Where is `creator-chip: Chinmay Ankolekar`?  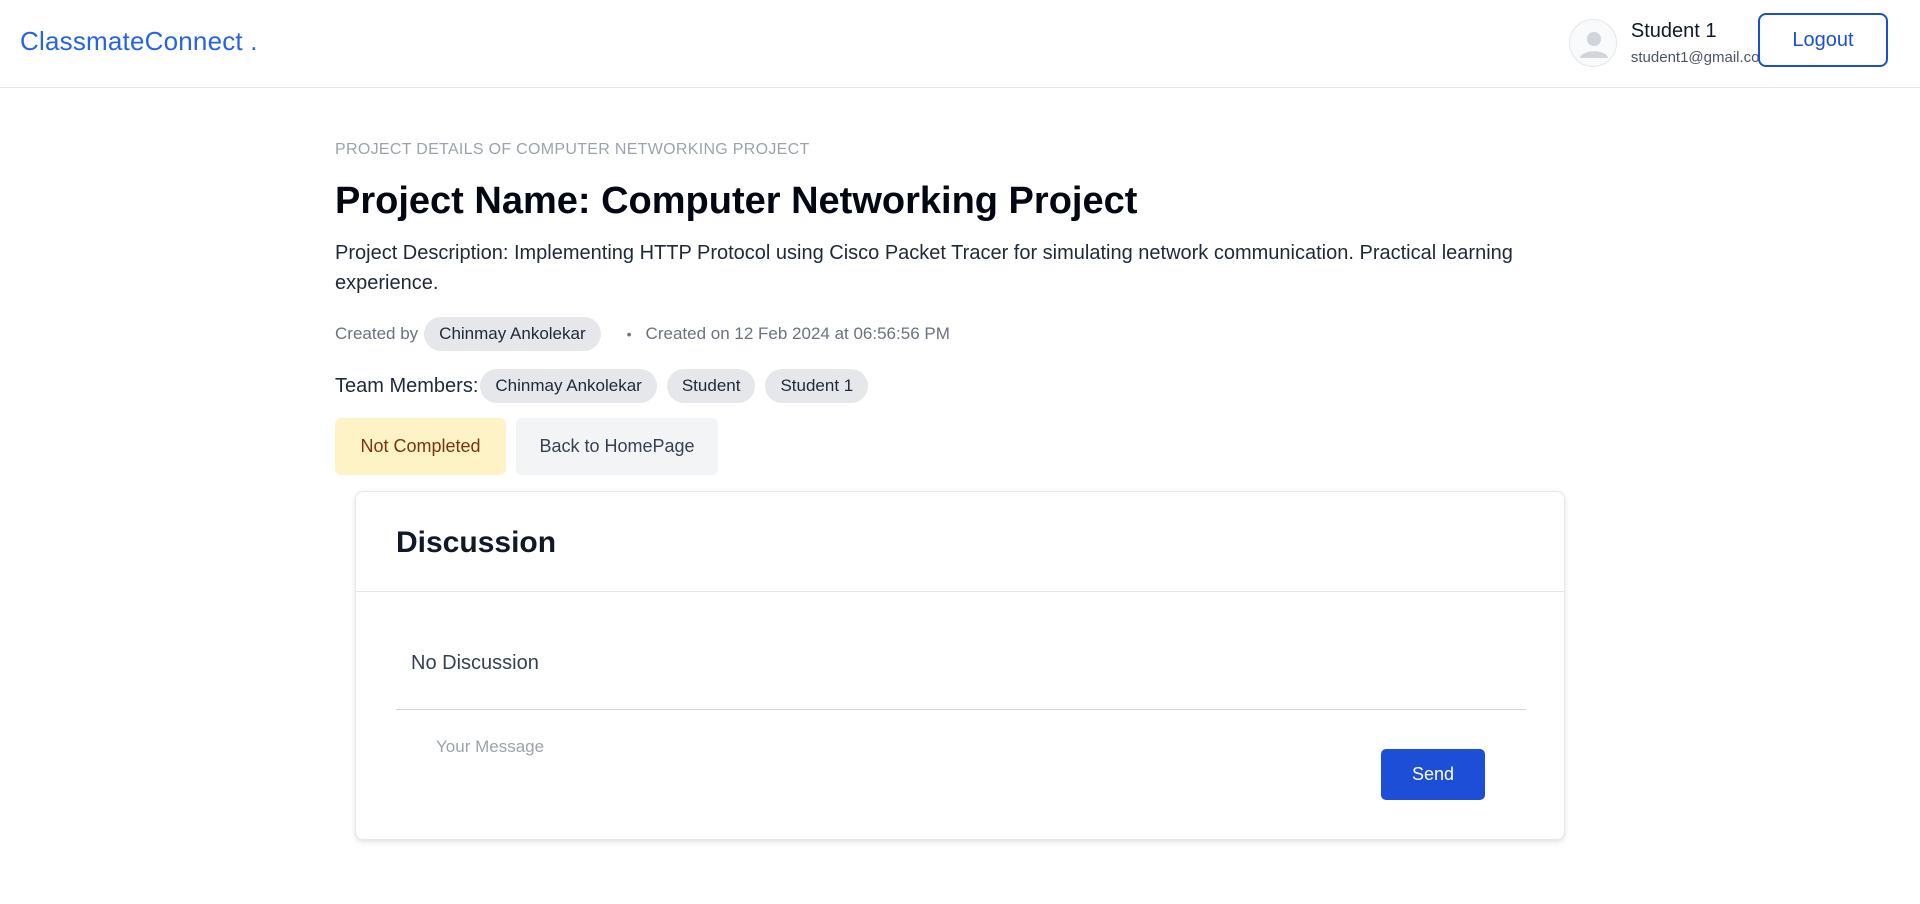 creator-chip: Chinmay Ankolekar is located at coordinates (512, 334).